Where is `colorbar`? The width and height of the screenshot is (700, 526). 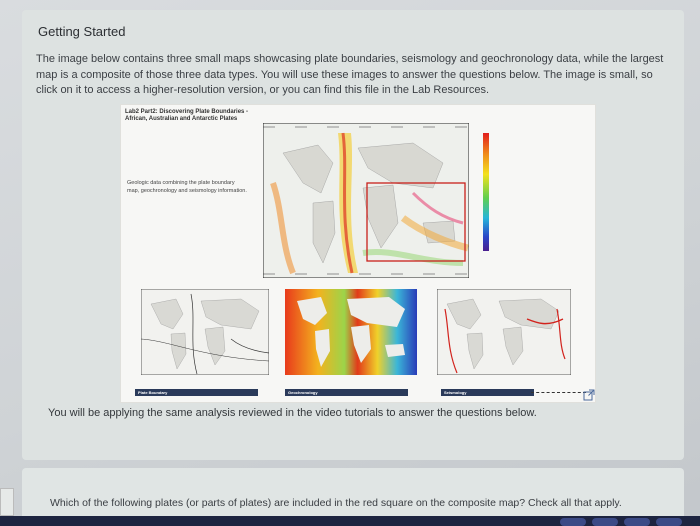 colorbar is located at coordinates (486, 192).